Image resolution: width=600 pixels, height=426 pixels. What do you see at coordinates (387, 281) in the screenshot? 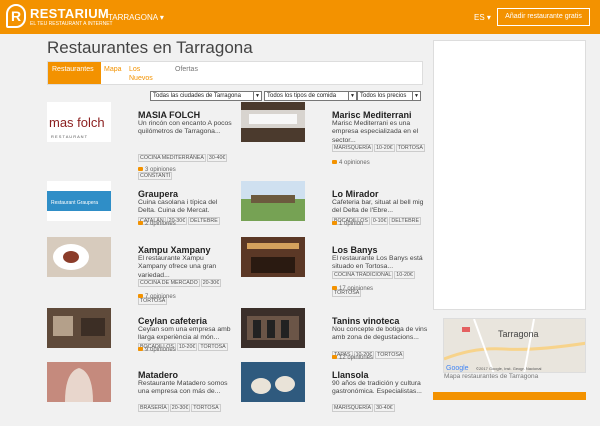
I see `restaurant-tags: COCINA TRADICIONAL 10-20€TORTOSA` at bounding box center [387, 281].